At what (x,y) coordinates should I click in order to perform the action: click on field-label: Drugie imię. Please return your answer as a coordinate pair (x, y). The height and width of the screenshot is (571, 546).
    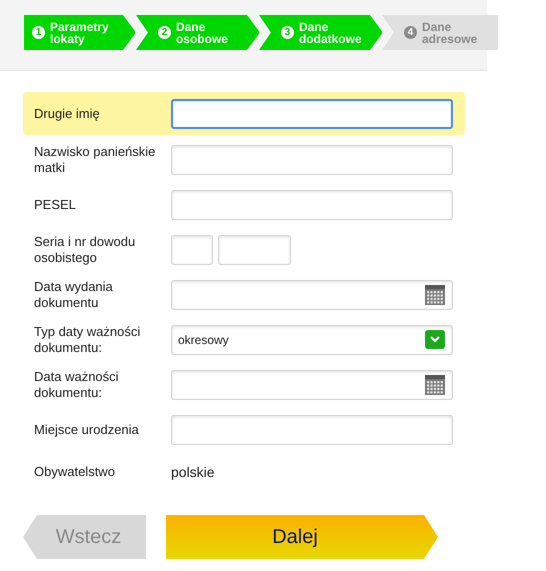
    Looking at the image, I should click on (67, 114).